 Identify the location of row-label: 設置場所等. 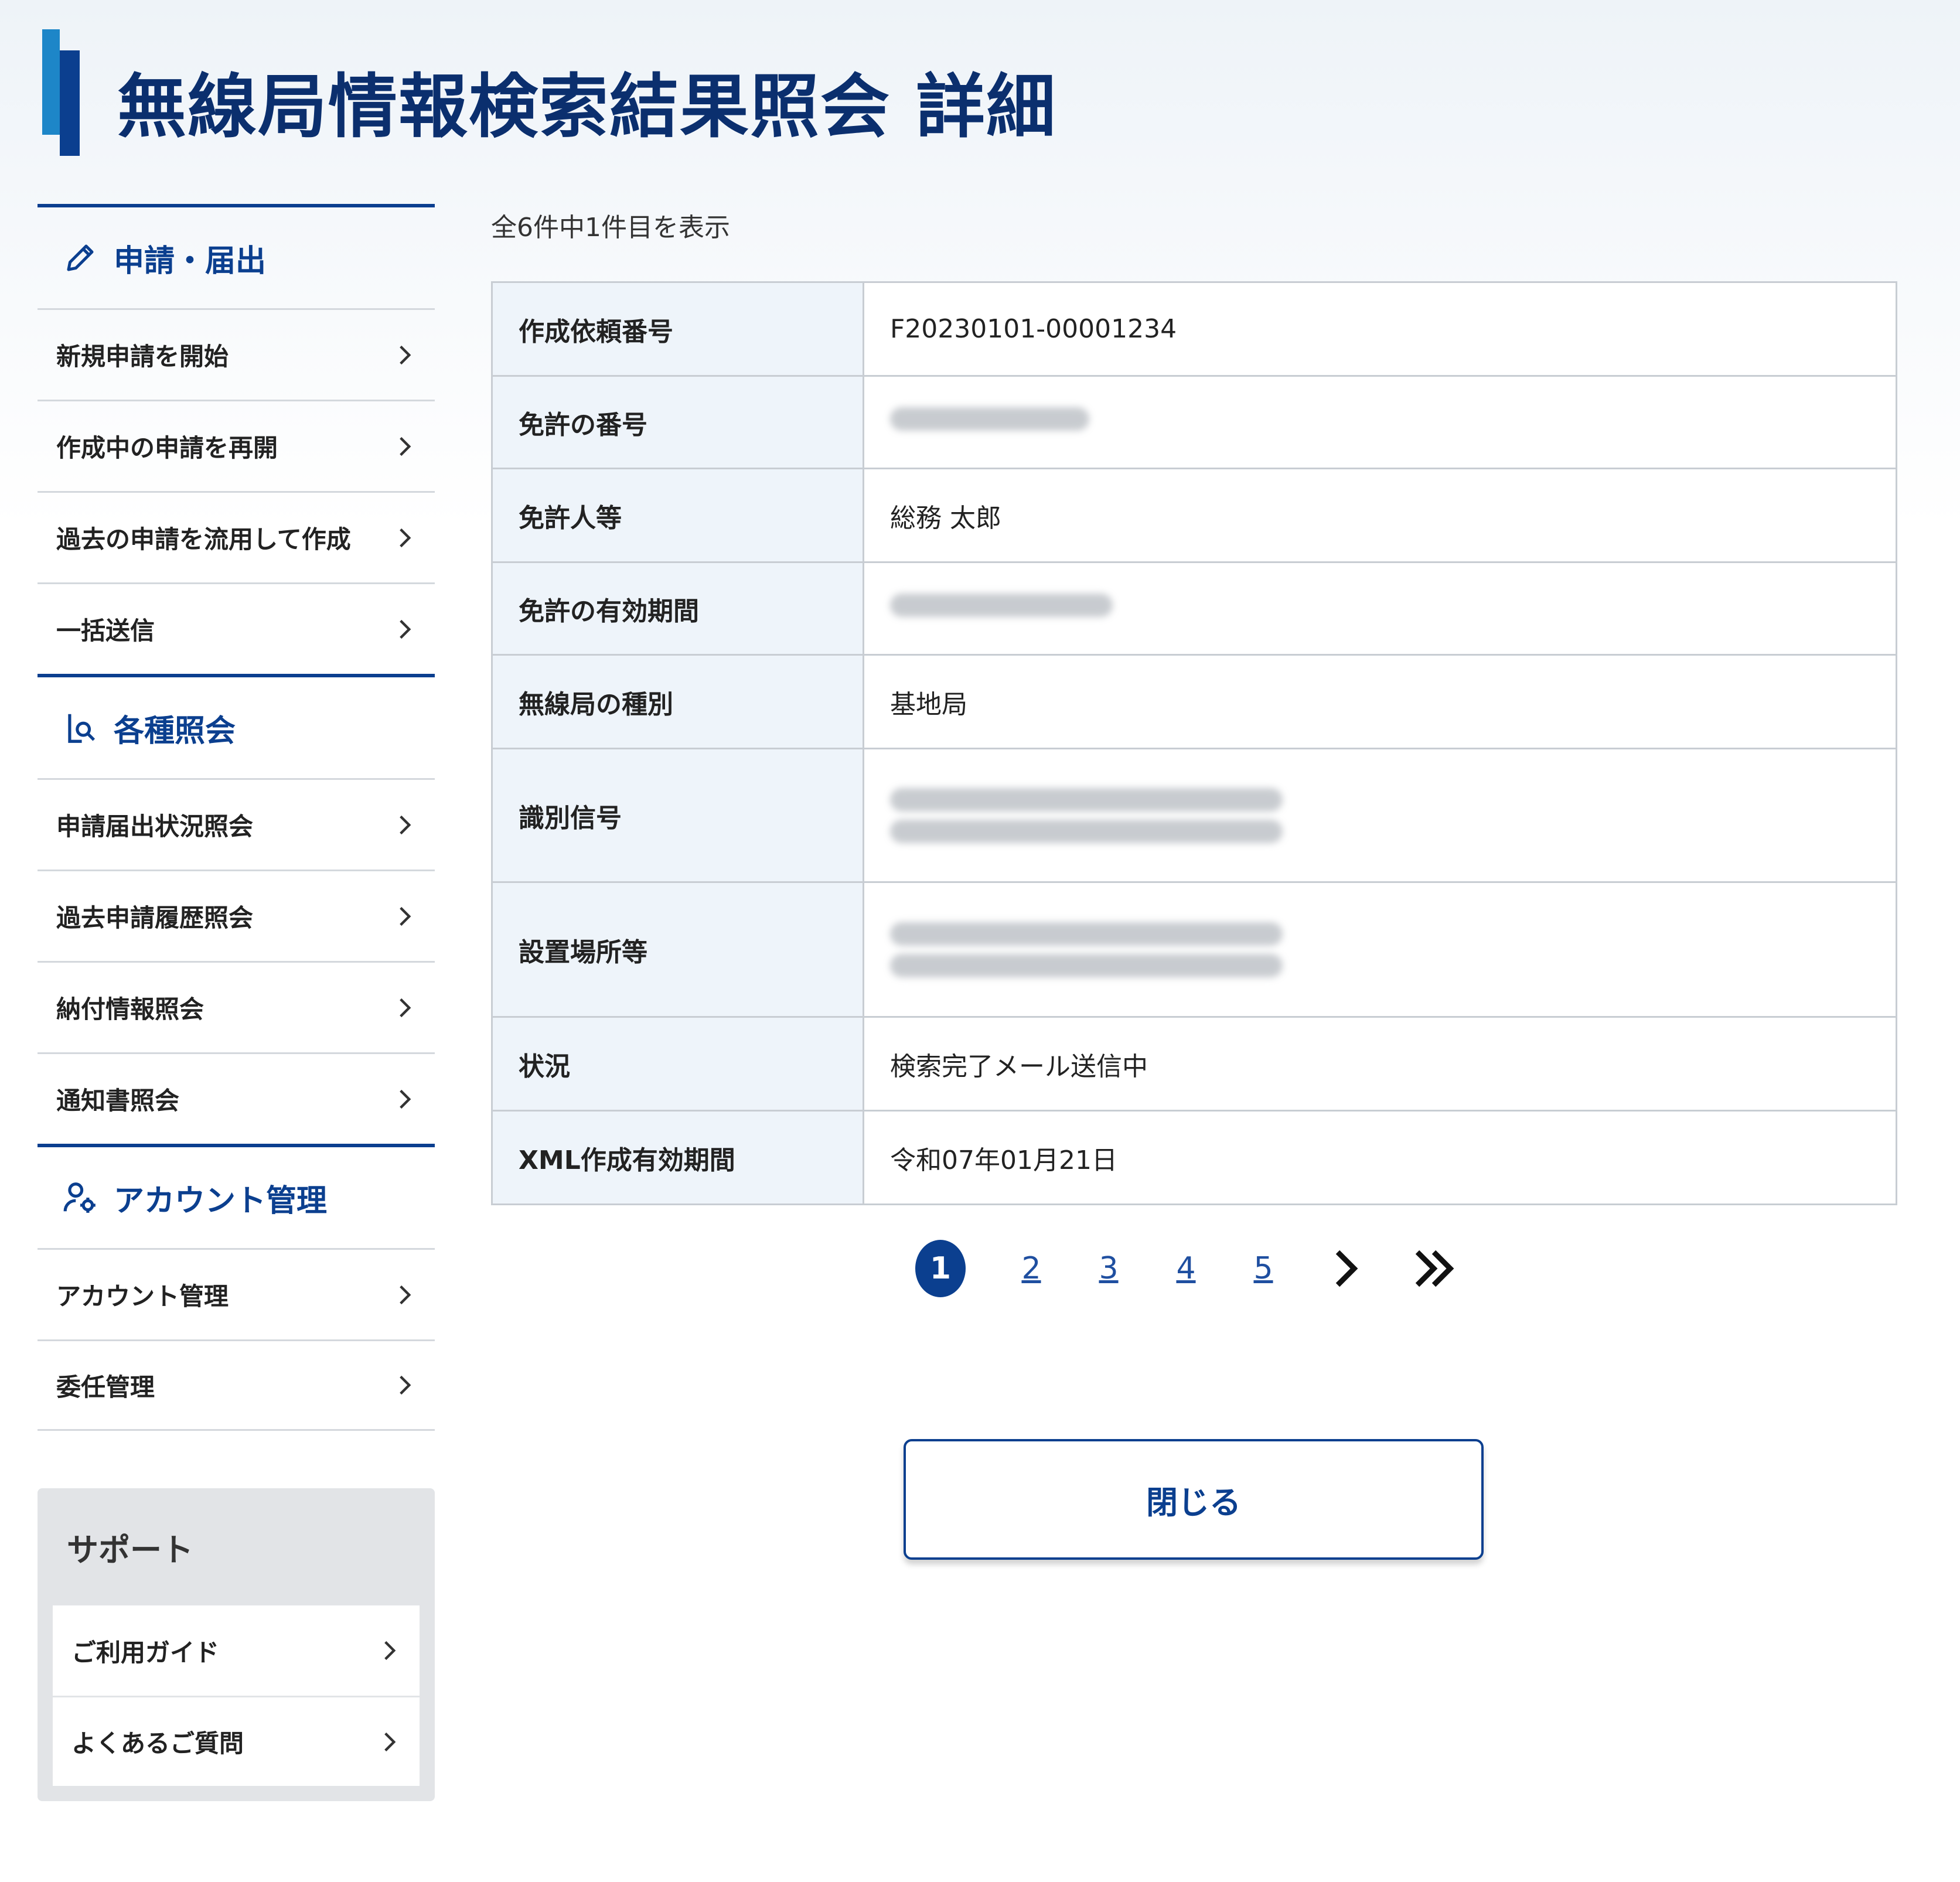
(677, 949).